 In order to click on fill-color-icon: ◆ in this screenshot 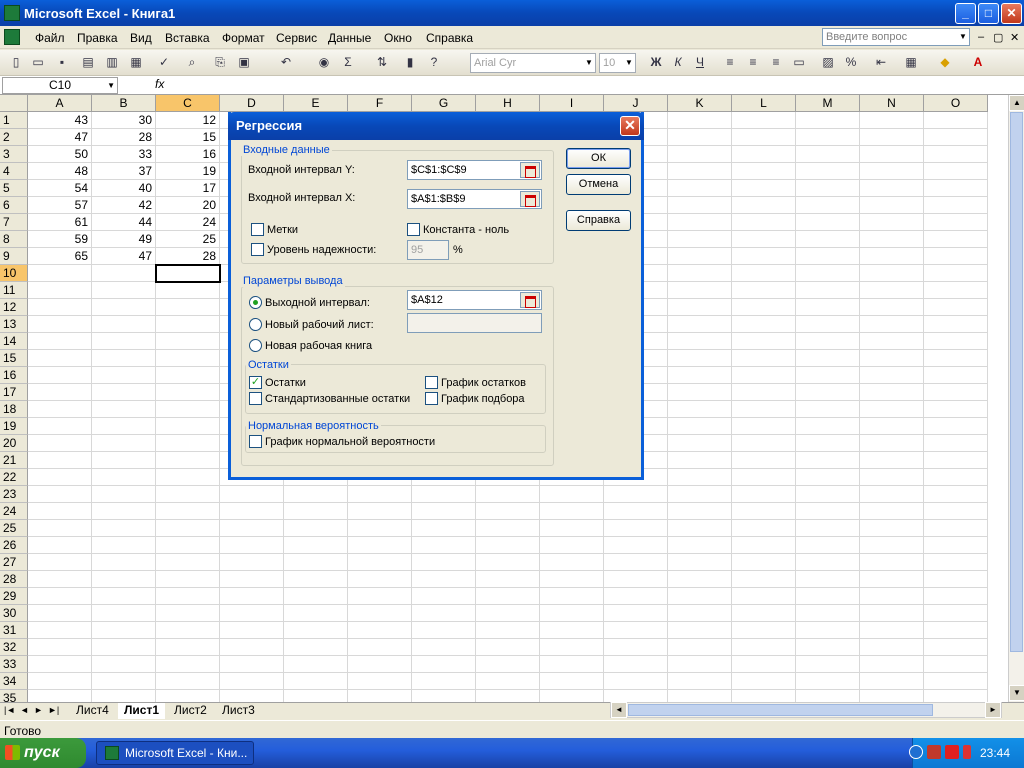, I will do `click(945, 62)`.